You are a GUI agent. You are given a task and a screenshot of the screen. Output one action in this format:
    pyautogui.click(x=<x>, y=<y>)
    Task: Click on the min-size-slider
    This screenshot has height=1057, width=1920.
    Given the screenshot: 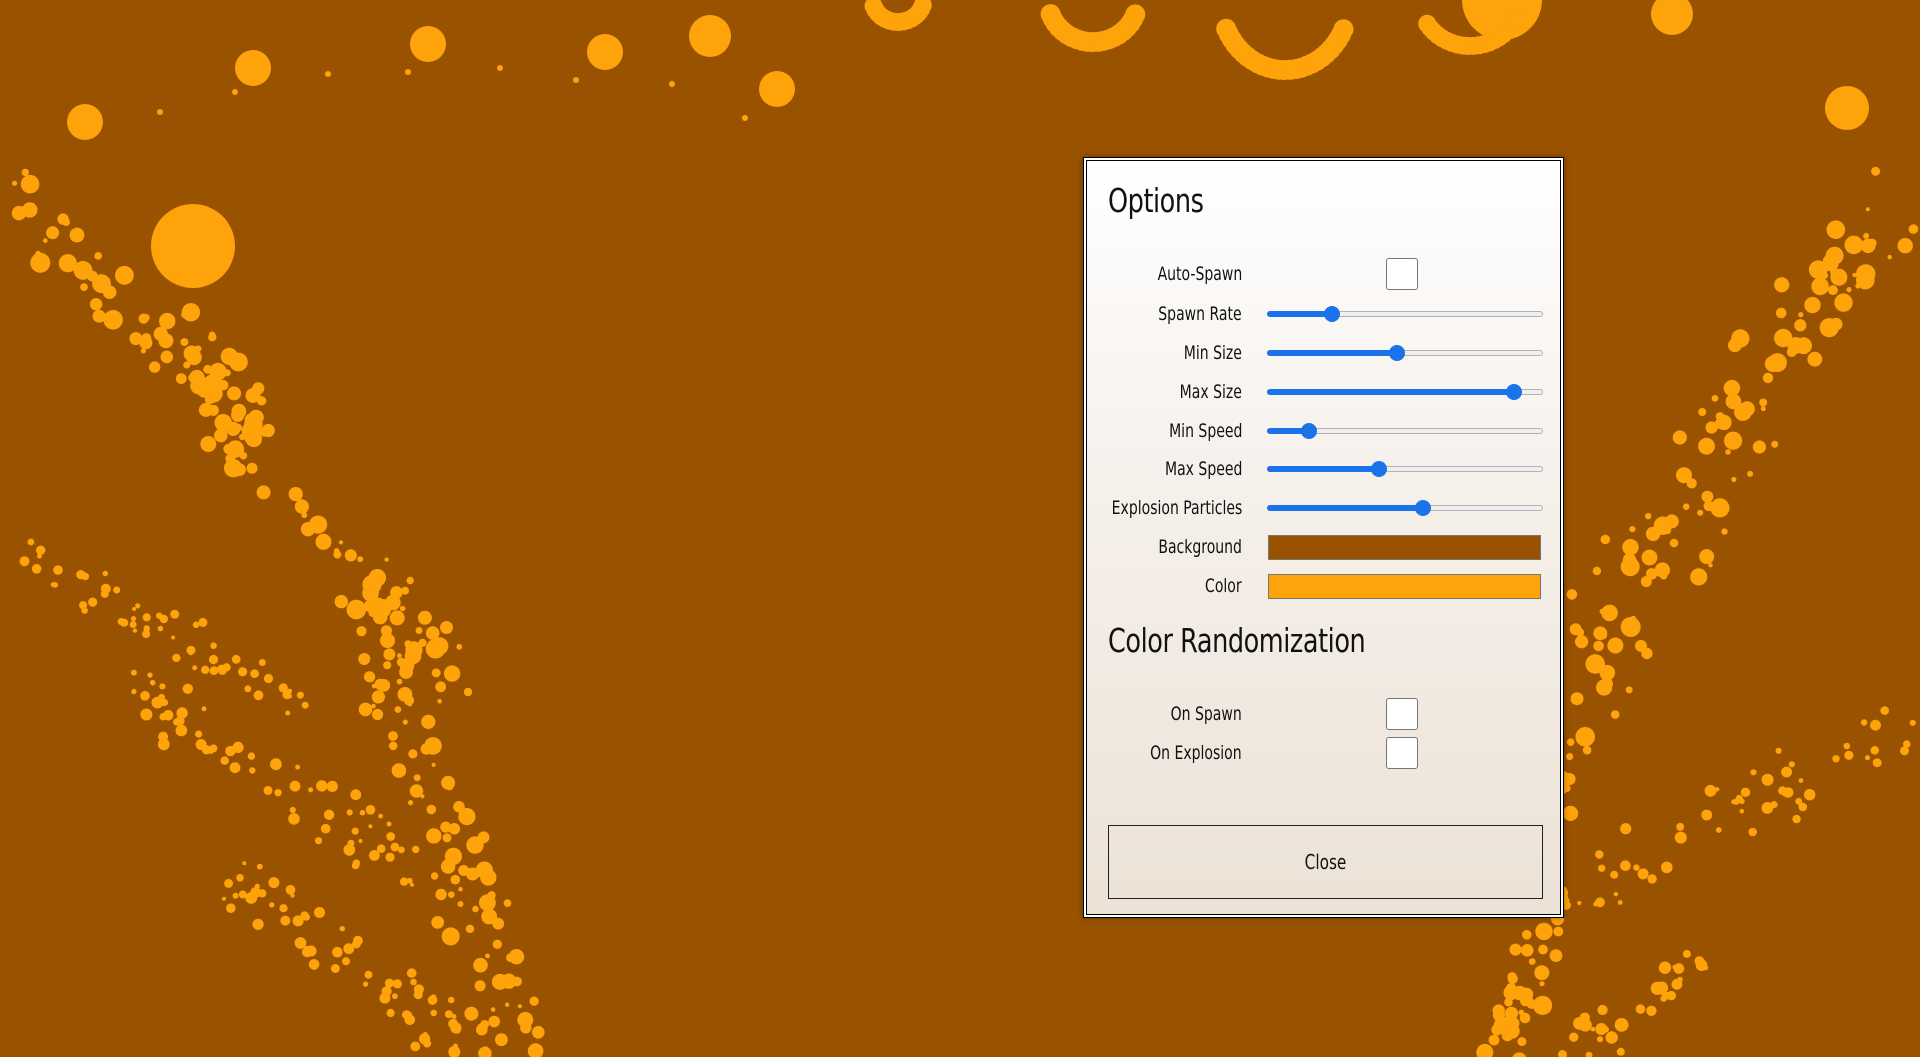 What is the action you would take?
    pyautogui.click(x=1405, y=353)
    